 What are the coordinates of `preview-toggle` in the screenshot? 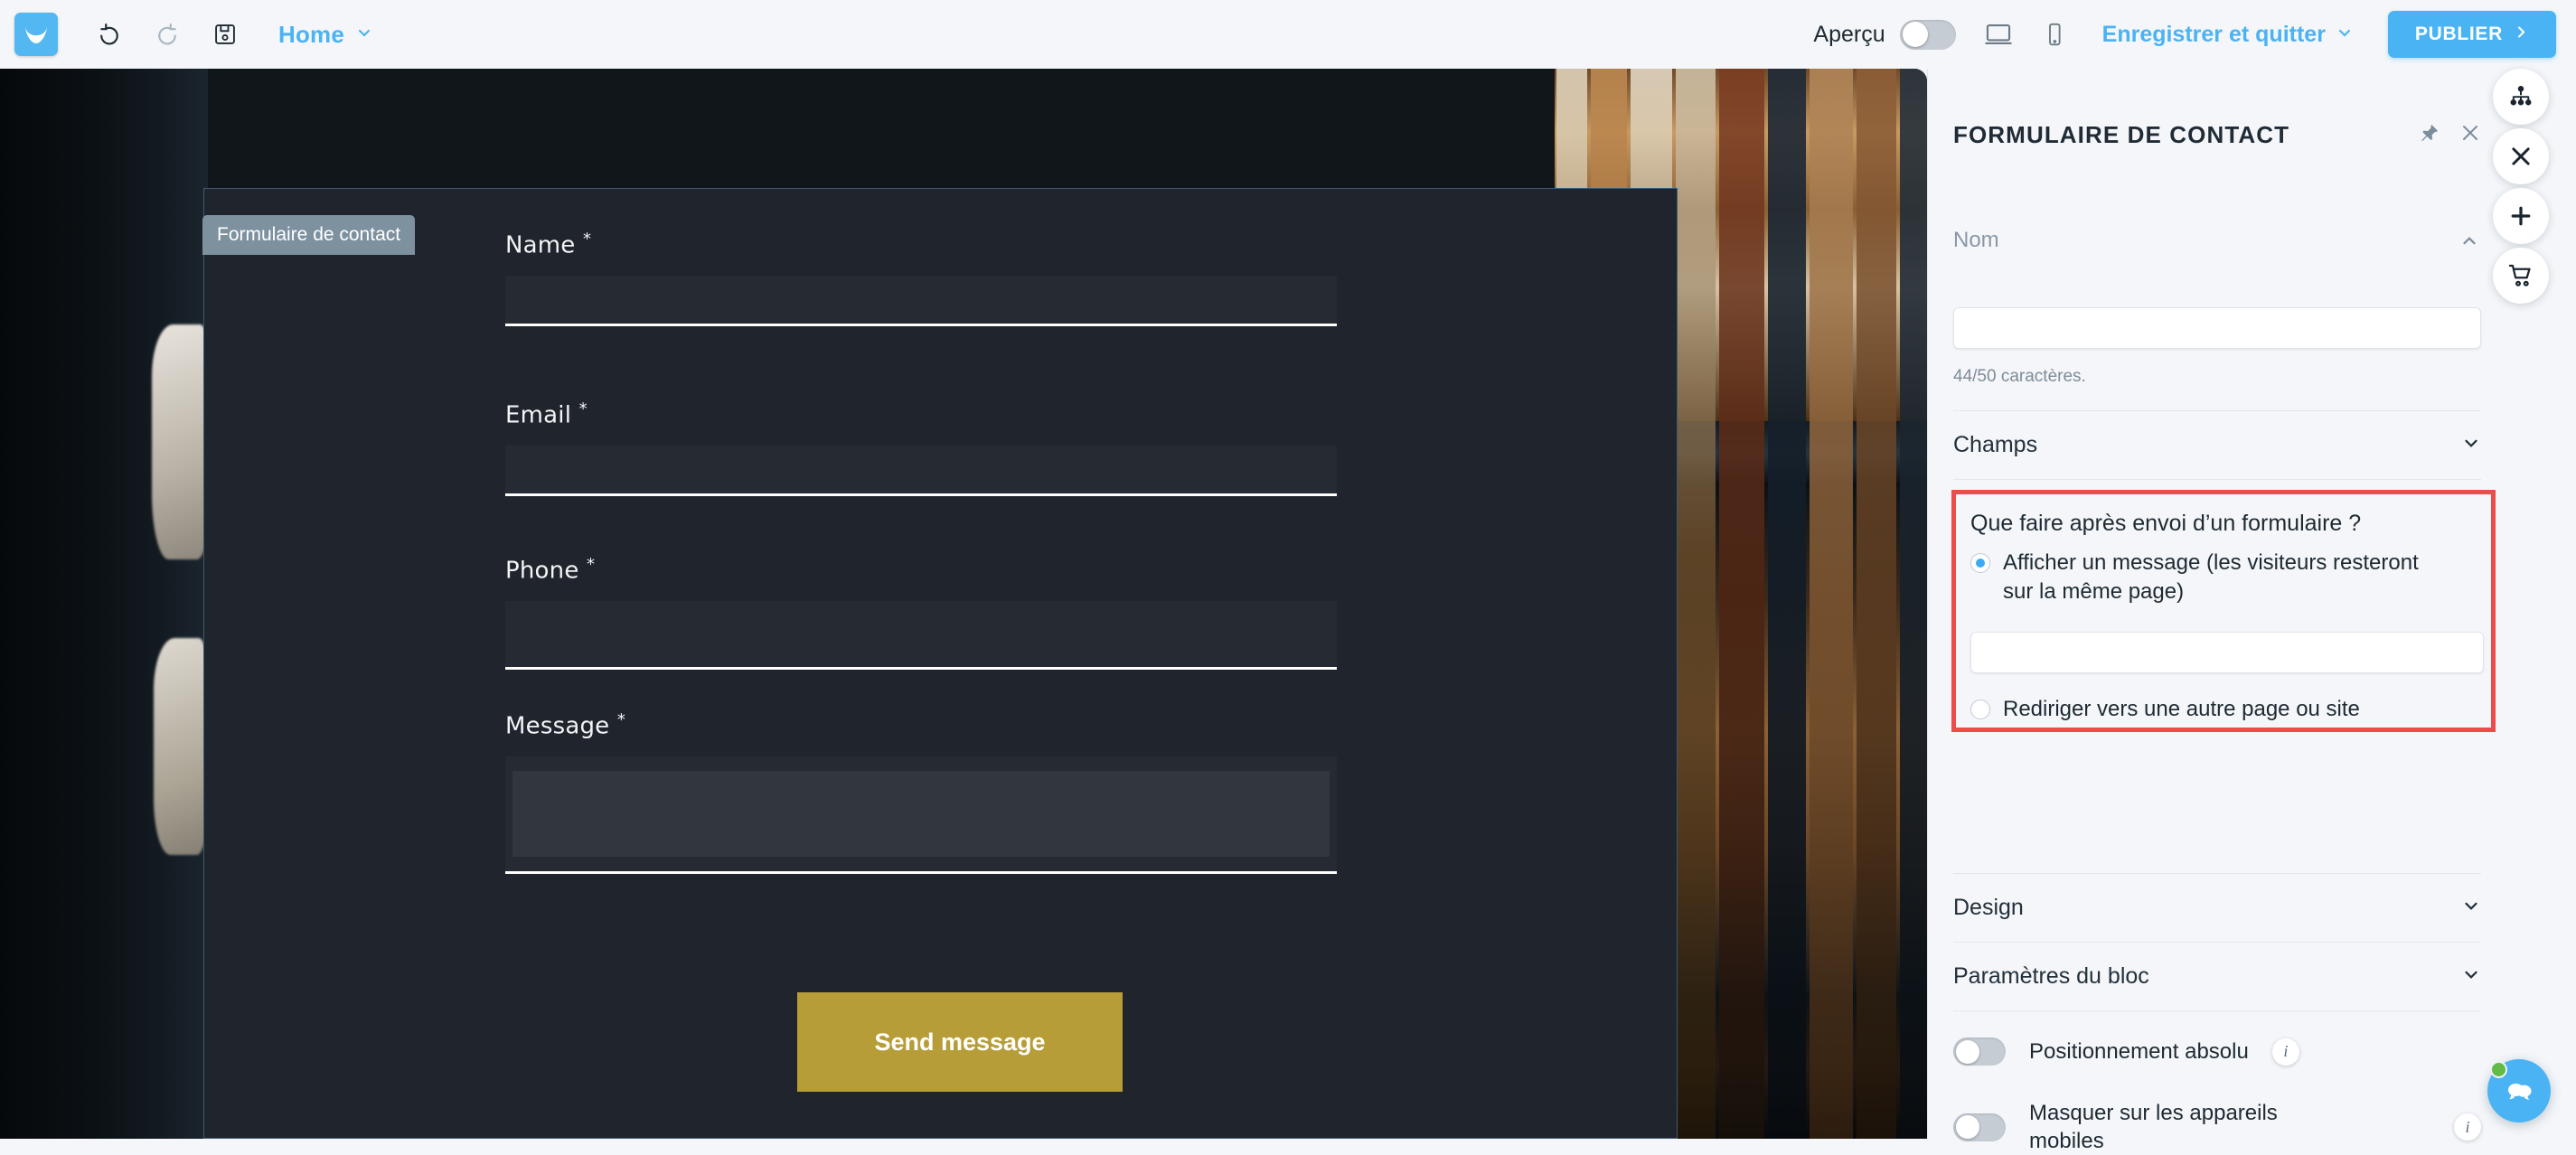 It's located at (1928, 34).